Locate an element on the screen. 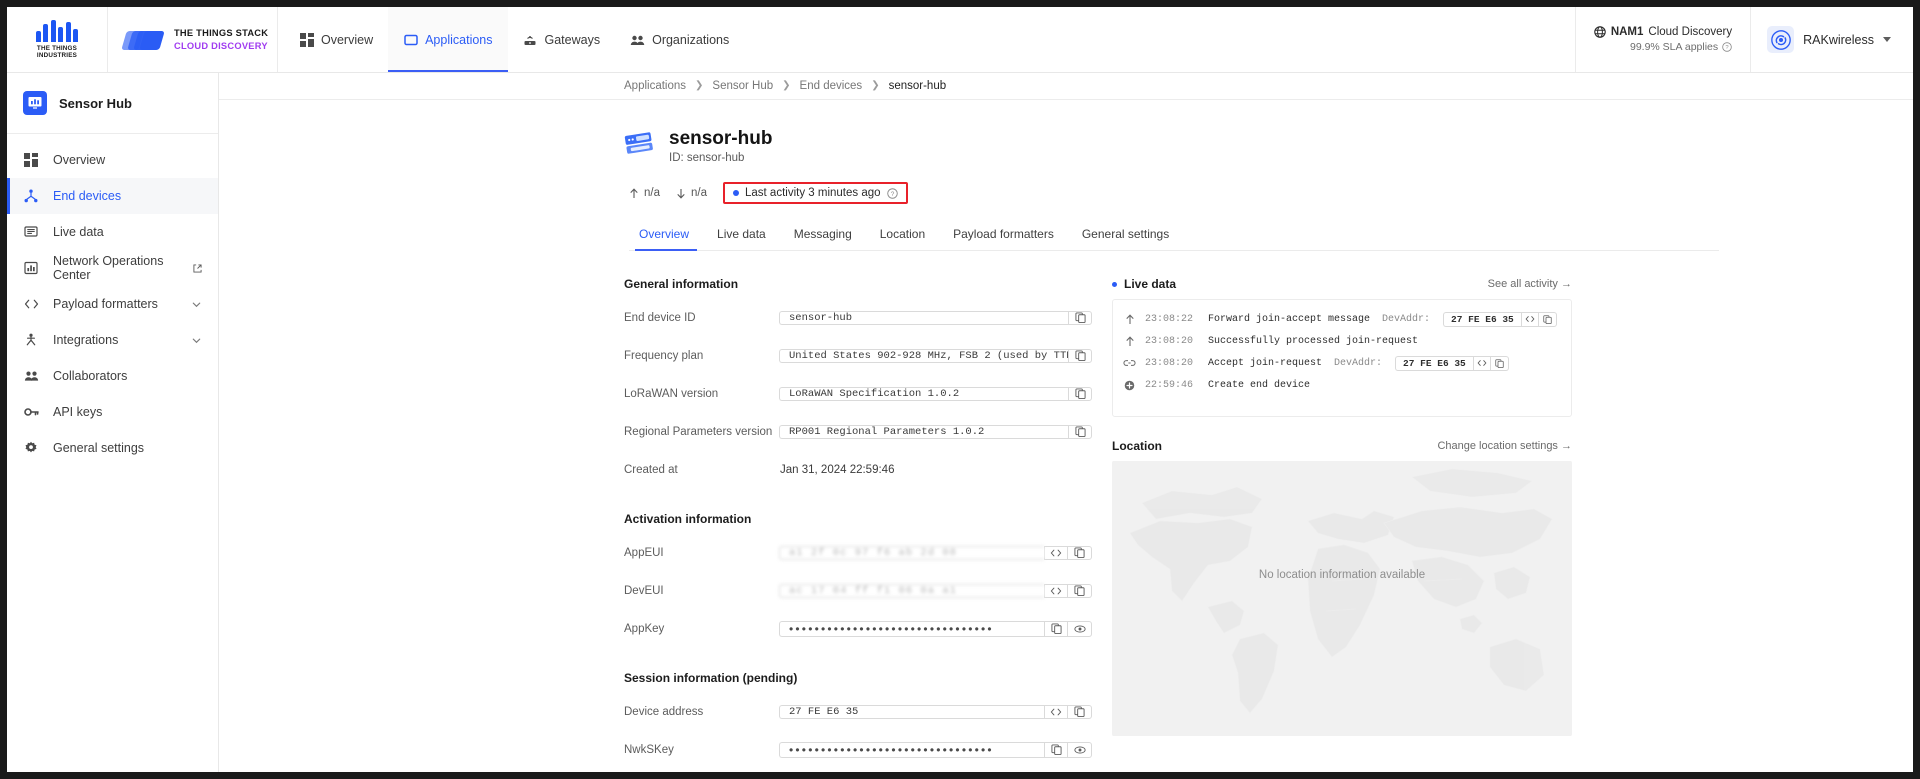 The image size is (1920, 779). sidebar-app-header: Sensor Hub is located at coordinates (112, 103).